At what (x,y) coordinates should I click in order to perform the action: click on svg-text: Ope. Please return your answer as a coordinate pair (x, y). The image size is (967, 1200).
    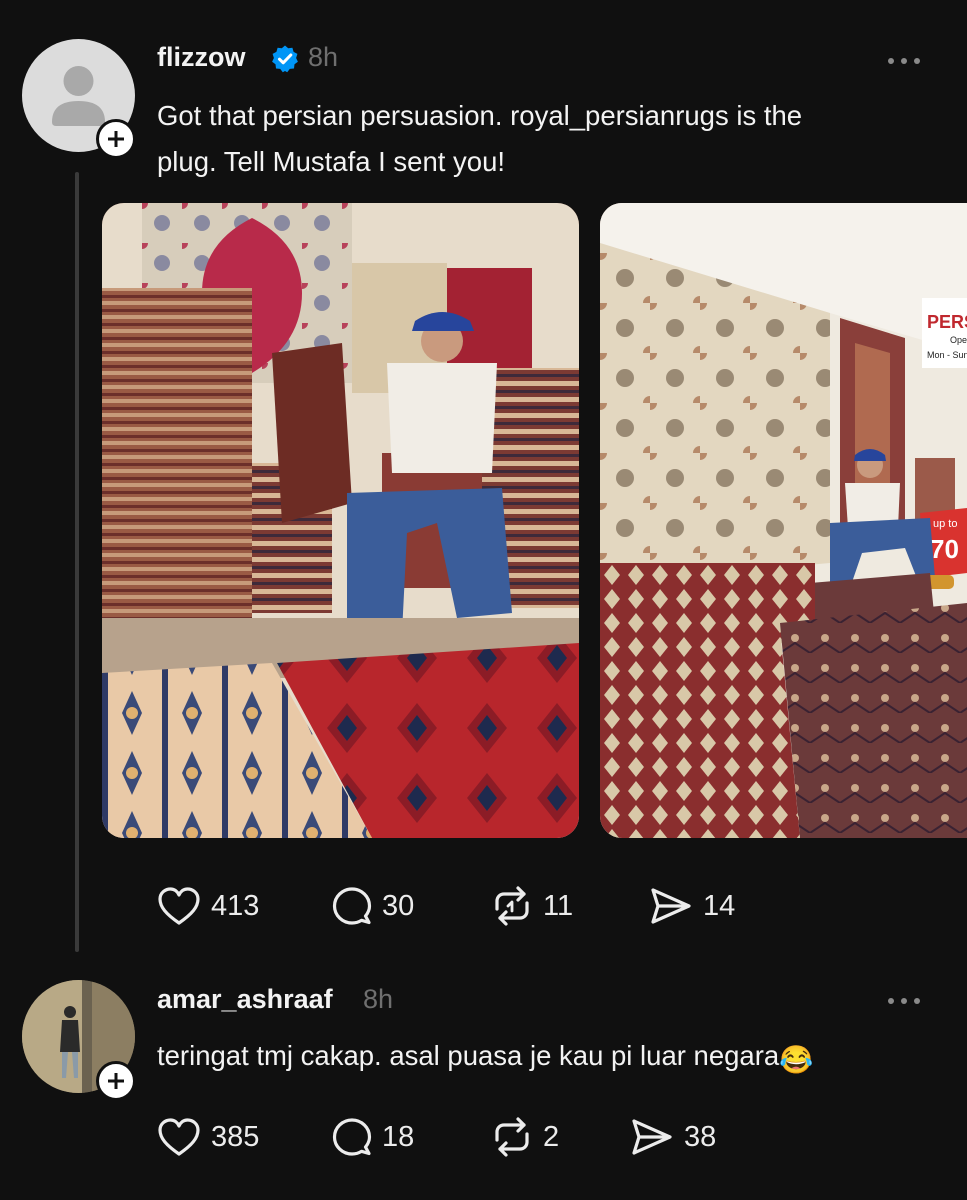
    Looking at the image, I should click on (958, 340).